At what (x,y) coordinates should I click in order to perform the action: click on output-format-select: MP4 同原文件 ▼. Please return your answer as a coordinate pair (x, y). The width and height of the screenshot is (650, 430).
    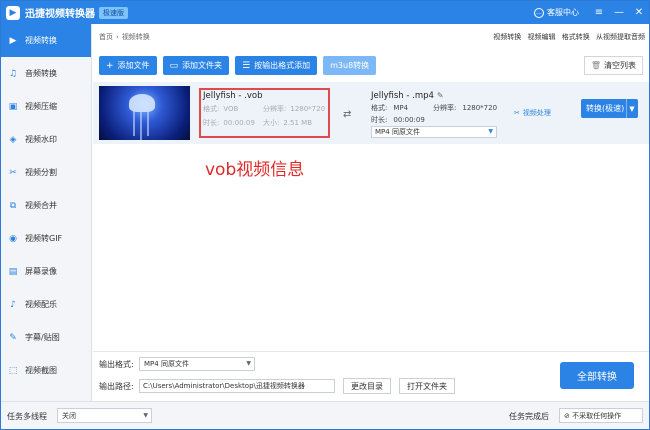
    Looking at the image, I should click on (197, 364).